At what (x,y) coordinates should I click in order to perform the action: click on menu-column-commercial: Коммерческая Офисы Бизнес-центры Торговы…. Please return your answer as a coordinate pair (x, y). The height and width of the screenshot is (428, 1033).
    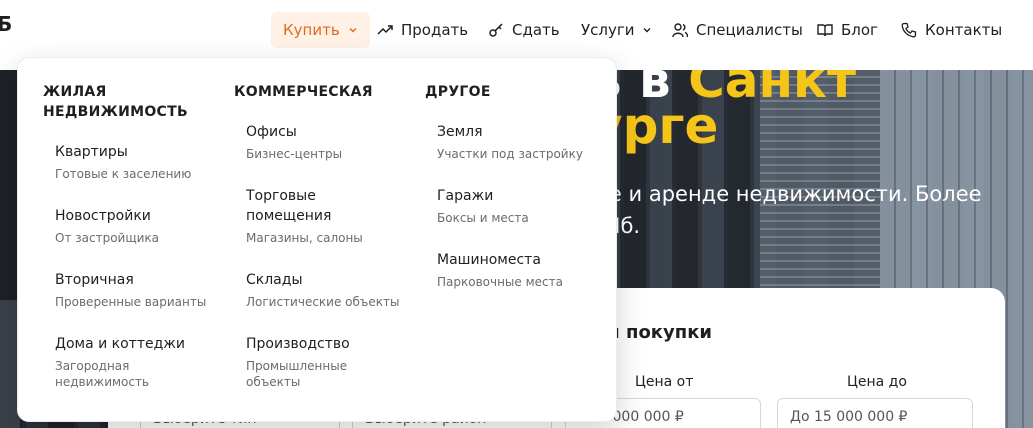
    Looking at the image, I should click on (324, 235).